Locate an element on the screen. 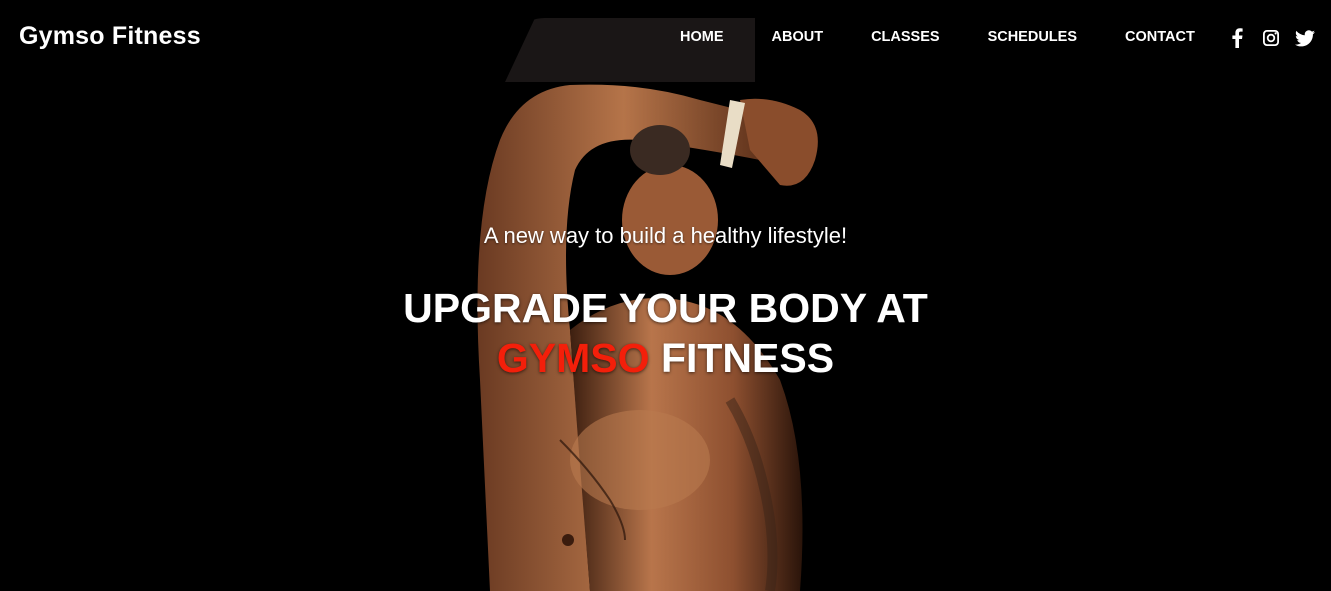 The height and width of the screenshot is (591, 1331). nav-link-contact: CONTACT is located at coordinates (1160, 37).